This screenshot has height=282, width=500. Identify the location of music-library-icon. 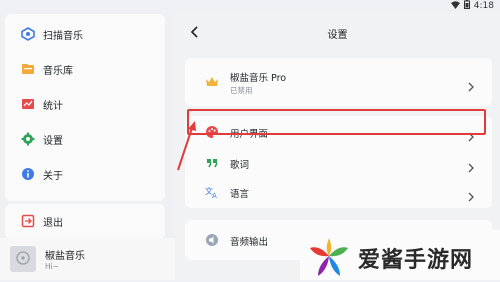
(28, 69).